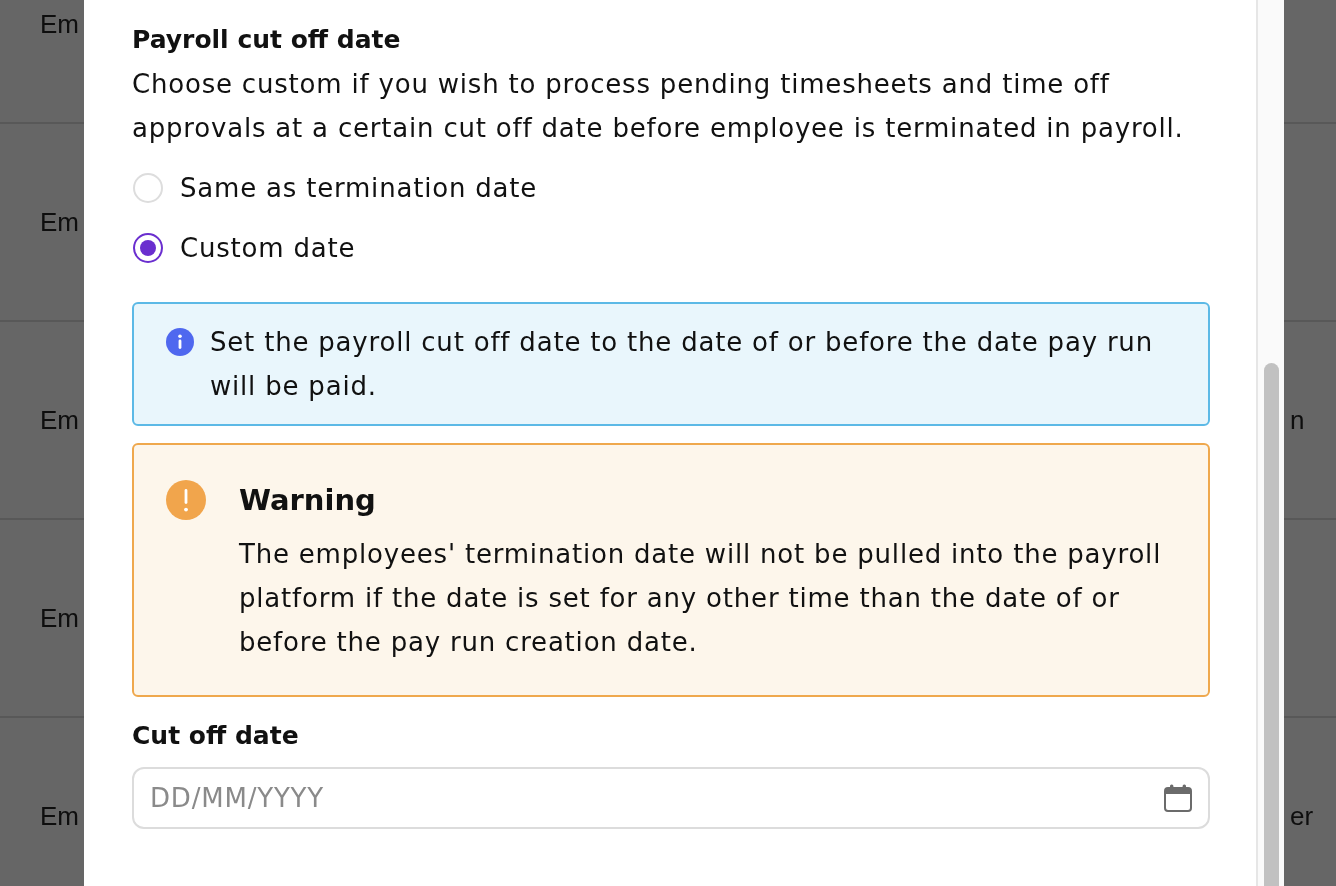  Describe the element at coordinates (180, 342) in the screenshot. I see `info-icon` at that location.